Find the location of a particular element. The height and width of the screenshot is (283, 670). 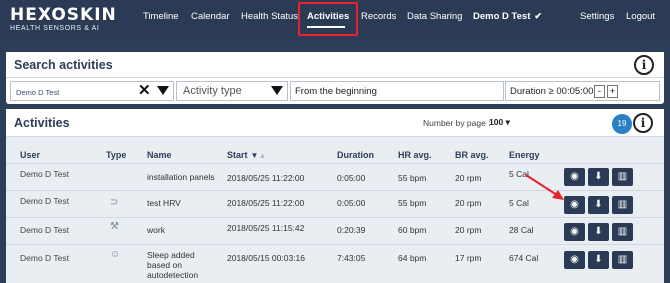

activities-panel-header: Activities Number by page : 100 ▾ 19 i is located at coordinates (335, 123).